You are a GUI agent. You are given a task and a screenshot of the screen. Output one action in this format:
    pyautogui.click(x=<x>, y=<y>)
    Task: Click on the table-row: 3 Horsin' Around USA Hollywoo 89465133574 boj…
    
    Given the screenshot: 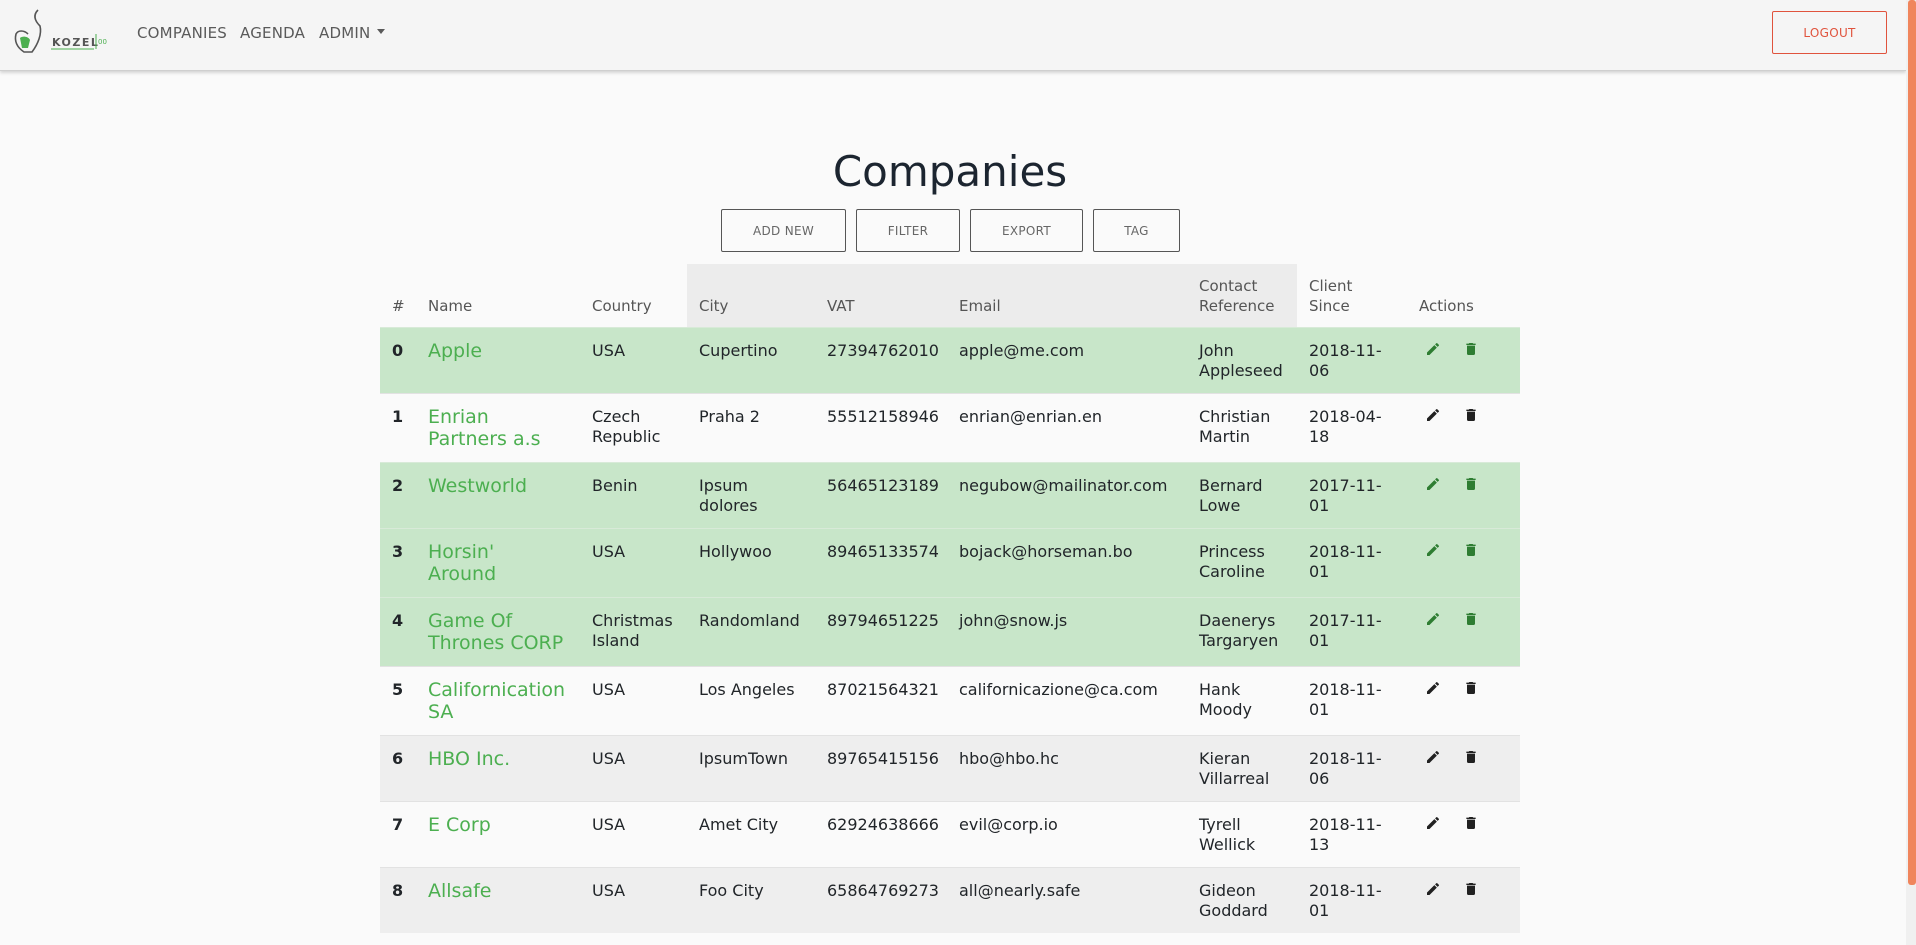 What is the action you would take?
    pyautogui.click(x=950, y=562)
    